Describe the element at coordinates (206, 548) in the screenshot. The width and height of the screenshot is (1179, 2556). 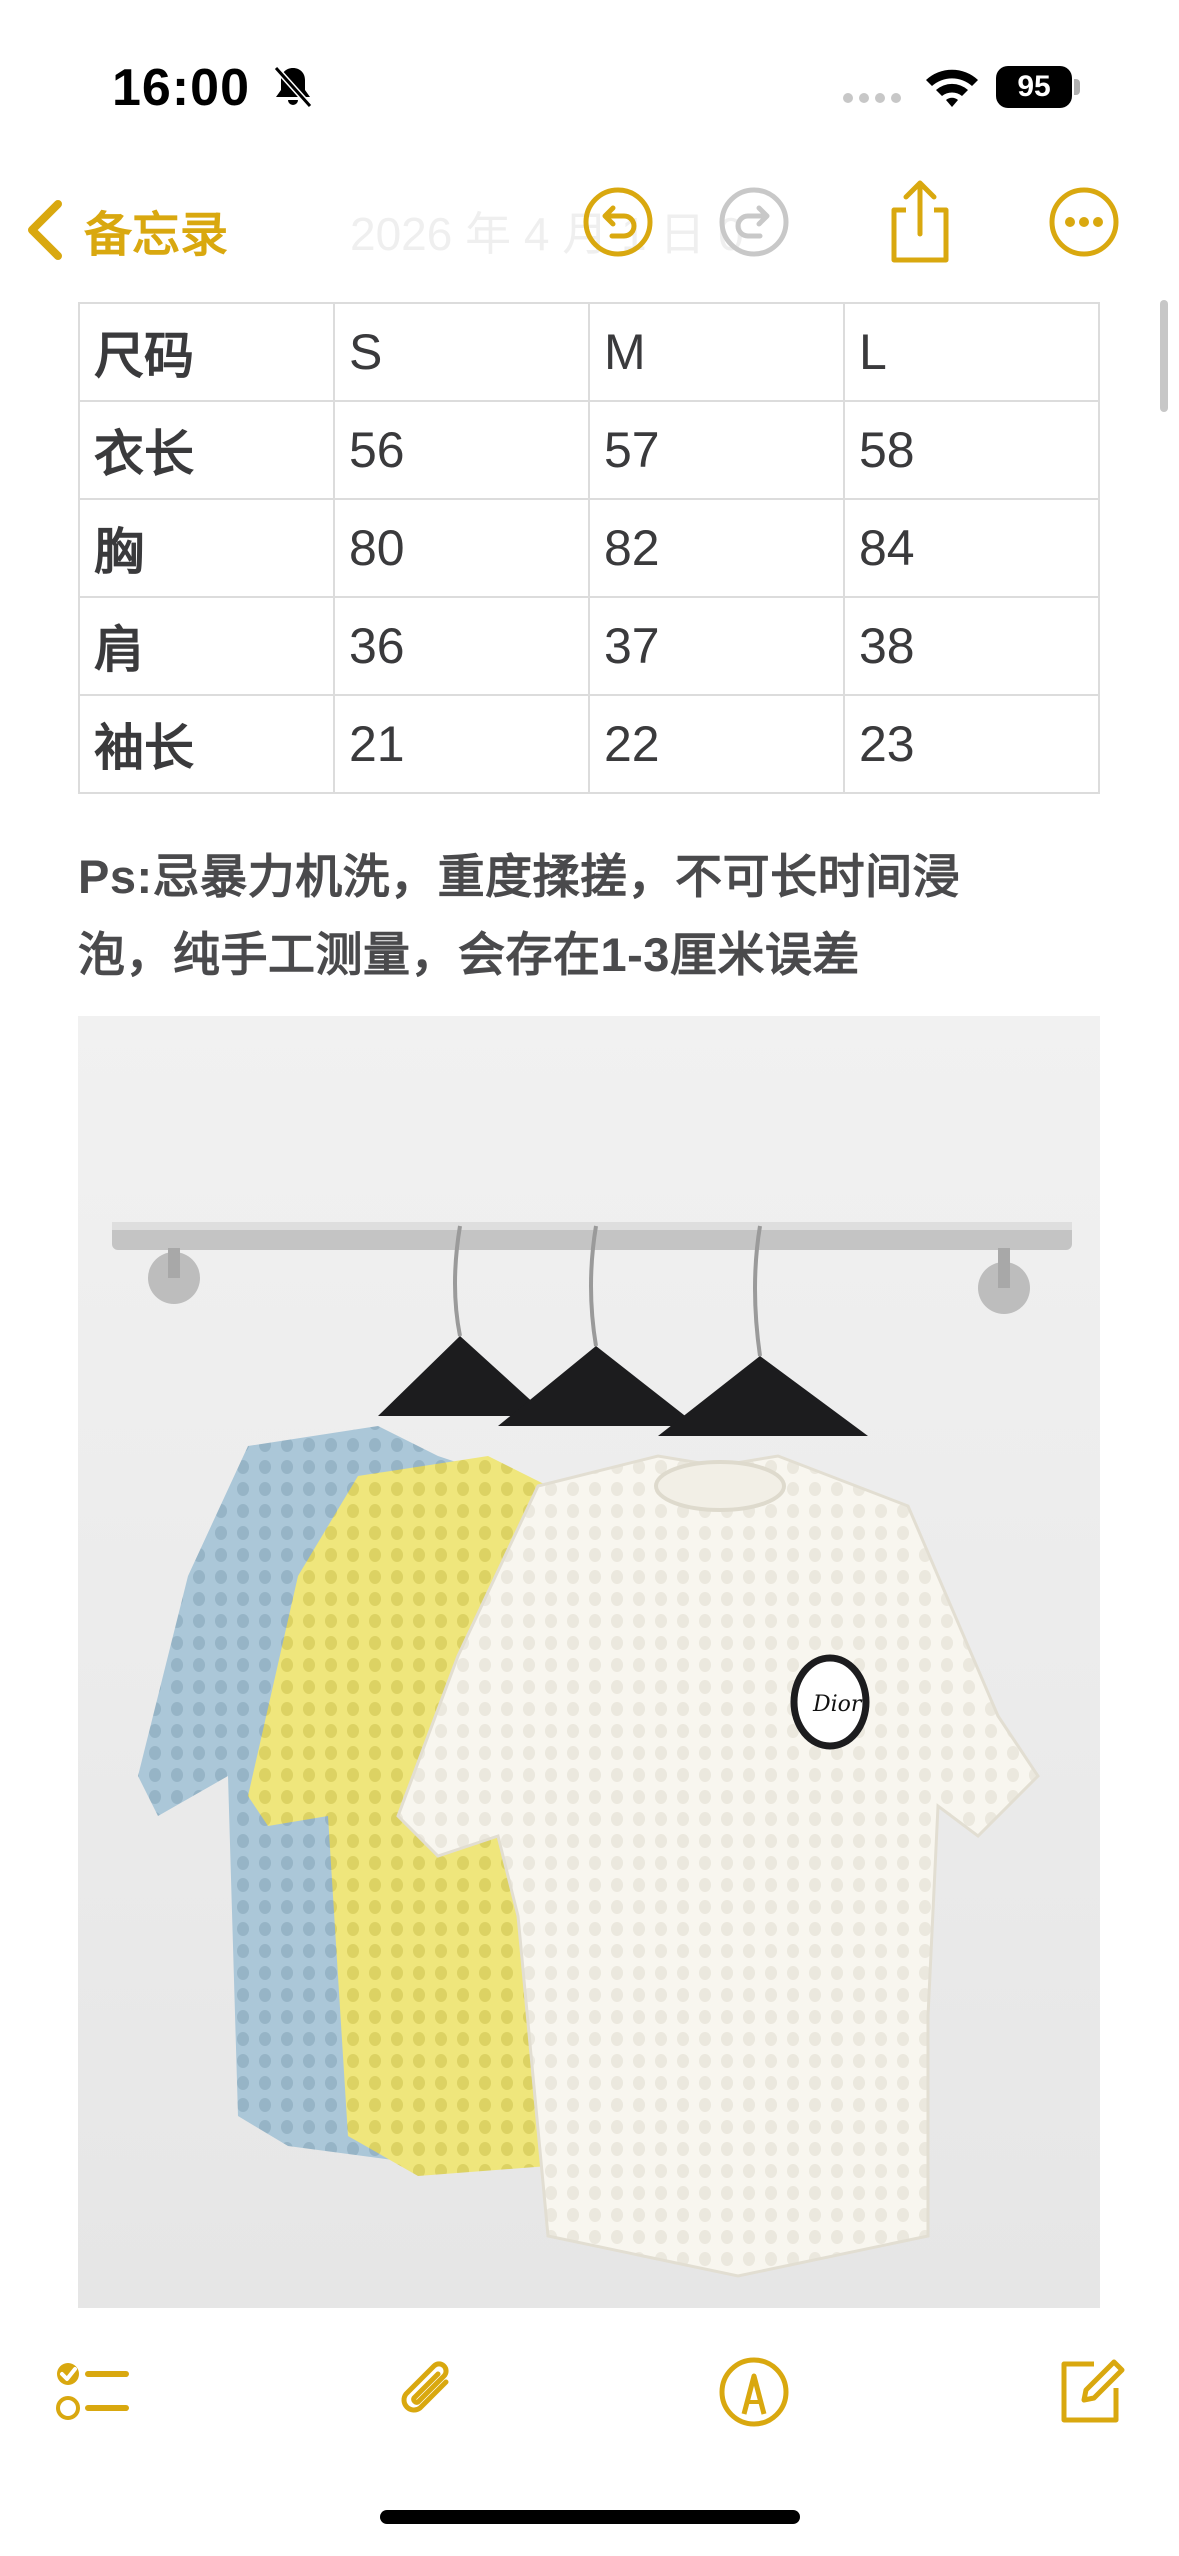
I see `table-cell: 胸` at that location.